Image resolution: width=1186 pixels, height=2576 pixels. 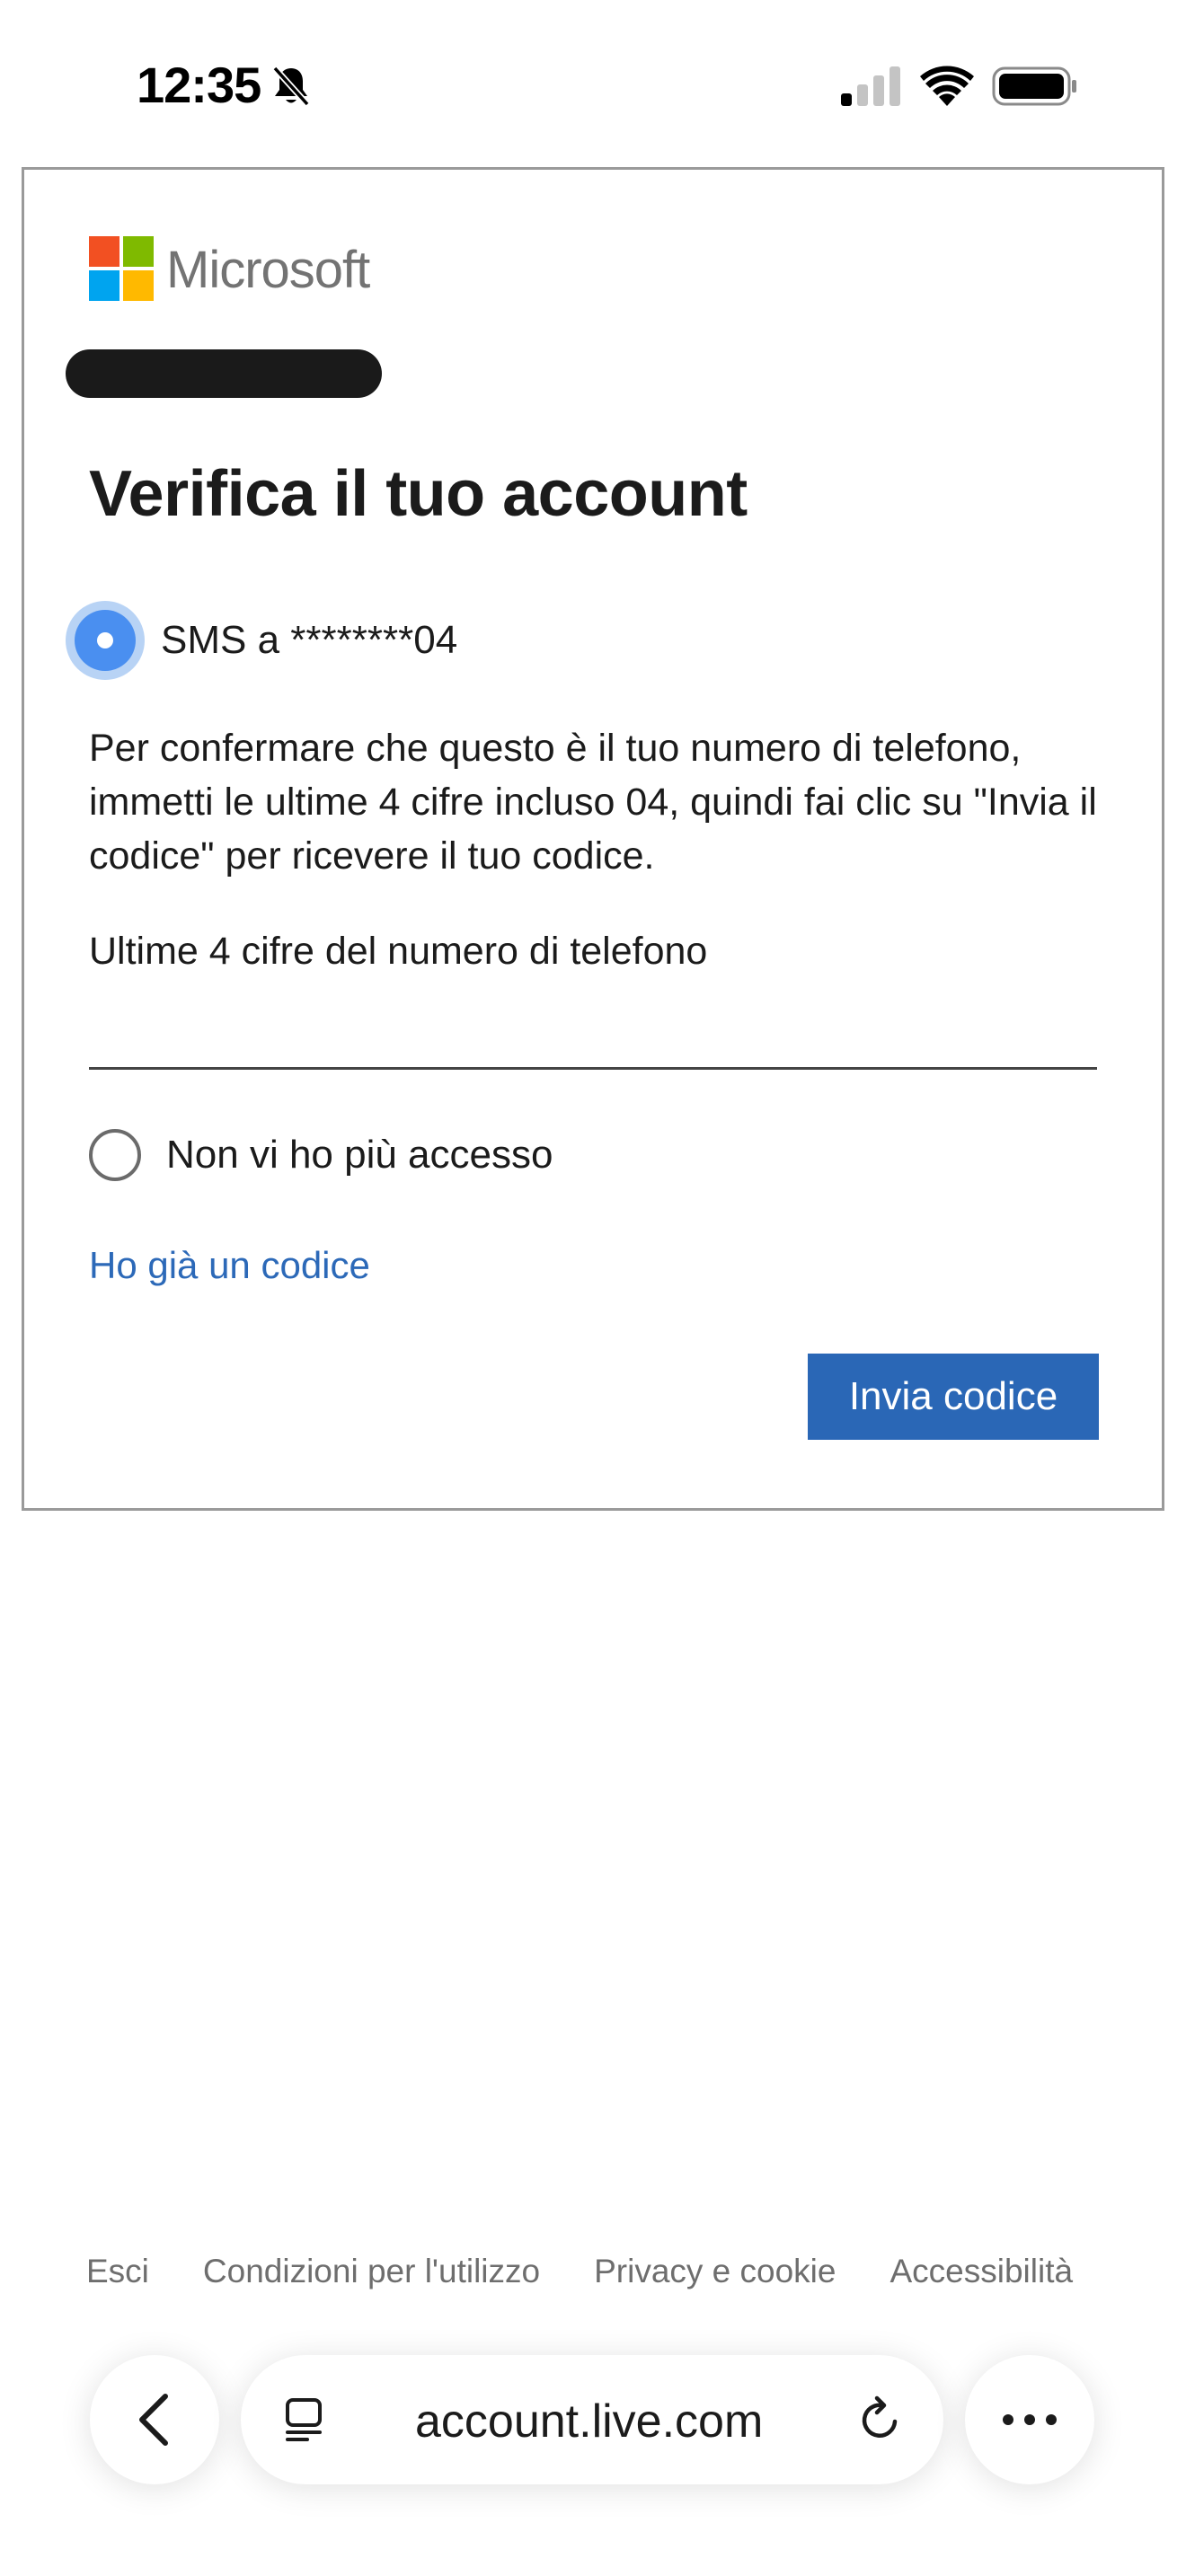 I want to click on send-code-button: Invia codice, so click(x=953, y=1397).